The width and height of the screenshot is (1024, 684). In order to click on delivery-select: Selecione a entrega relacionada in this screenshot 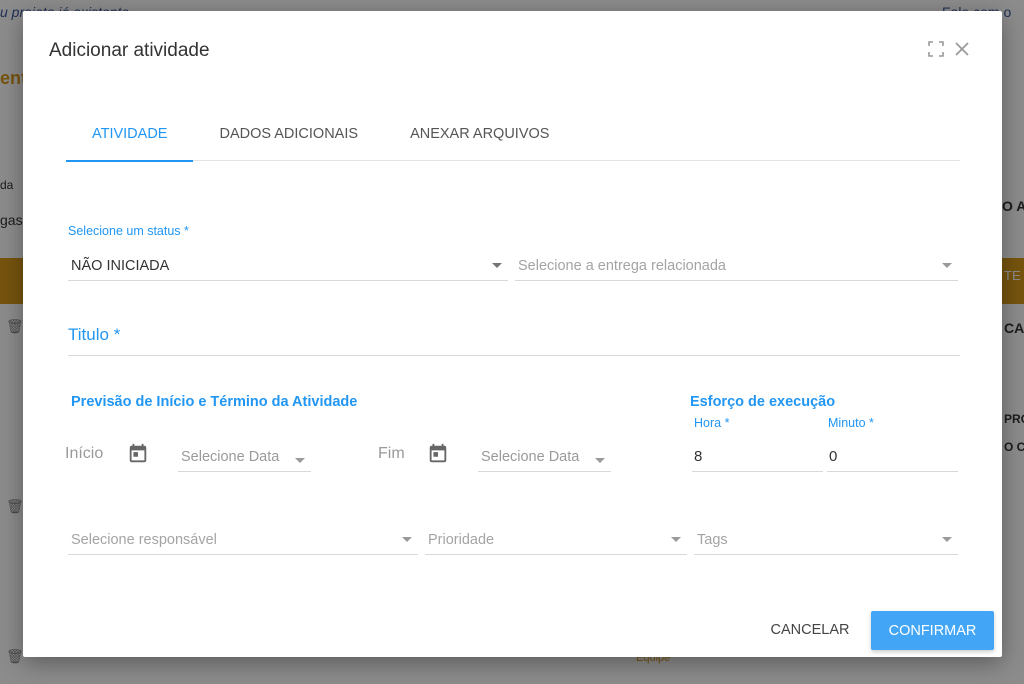, I will do `click(736, 264)`.